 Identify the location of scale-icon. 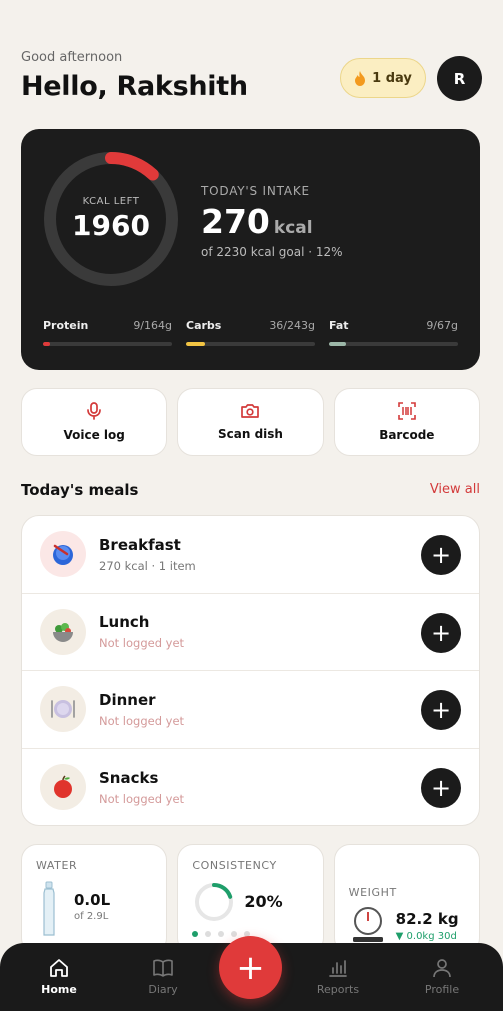
(367, 924).